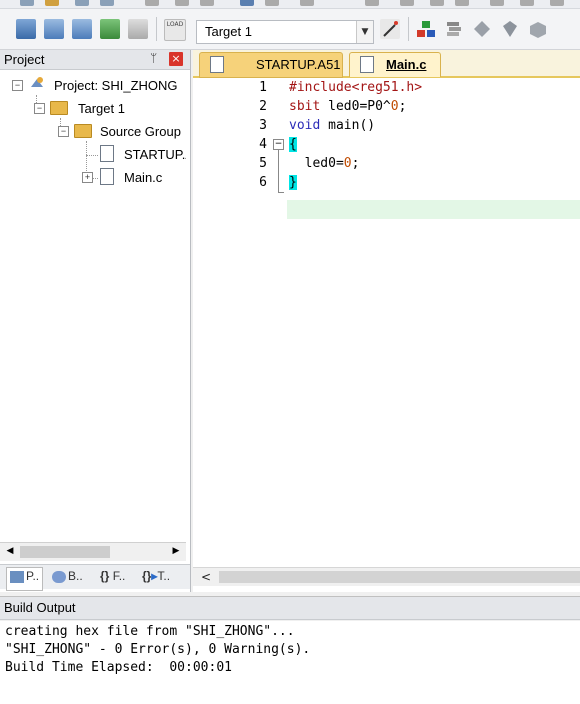 This screenshot has width=580, height=704. What do you see at coordinates (348, 125) in the screenshot?
I see `code-token: main()` at bounding box center [348, 125].